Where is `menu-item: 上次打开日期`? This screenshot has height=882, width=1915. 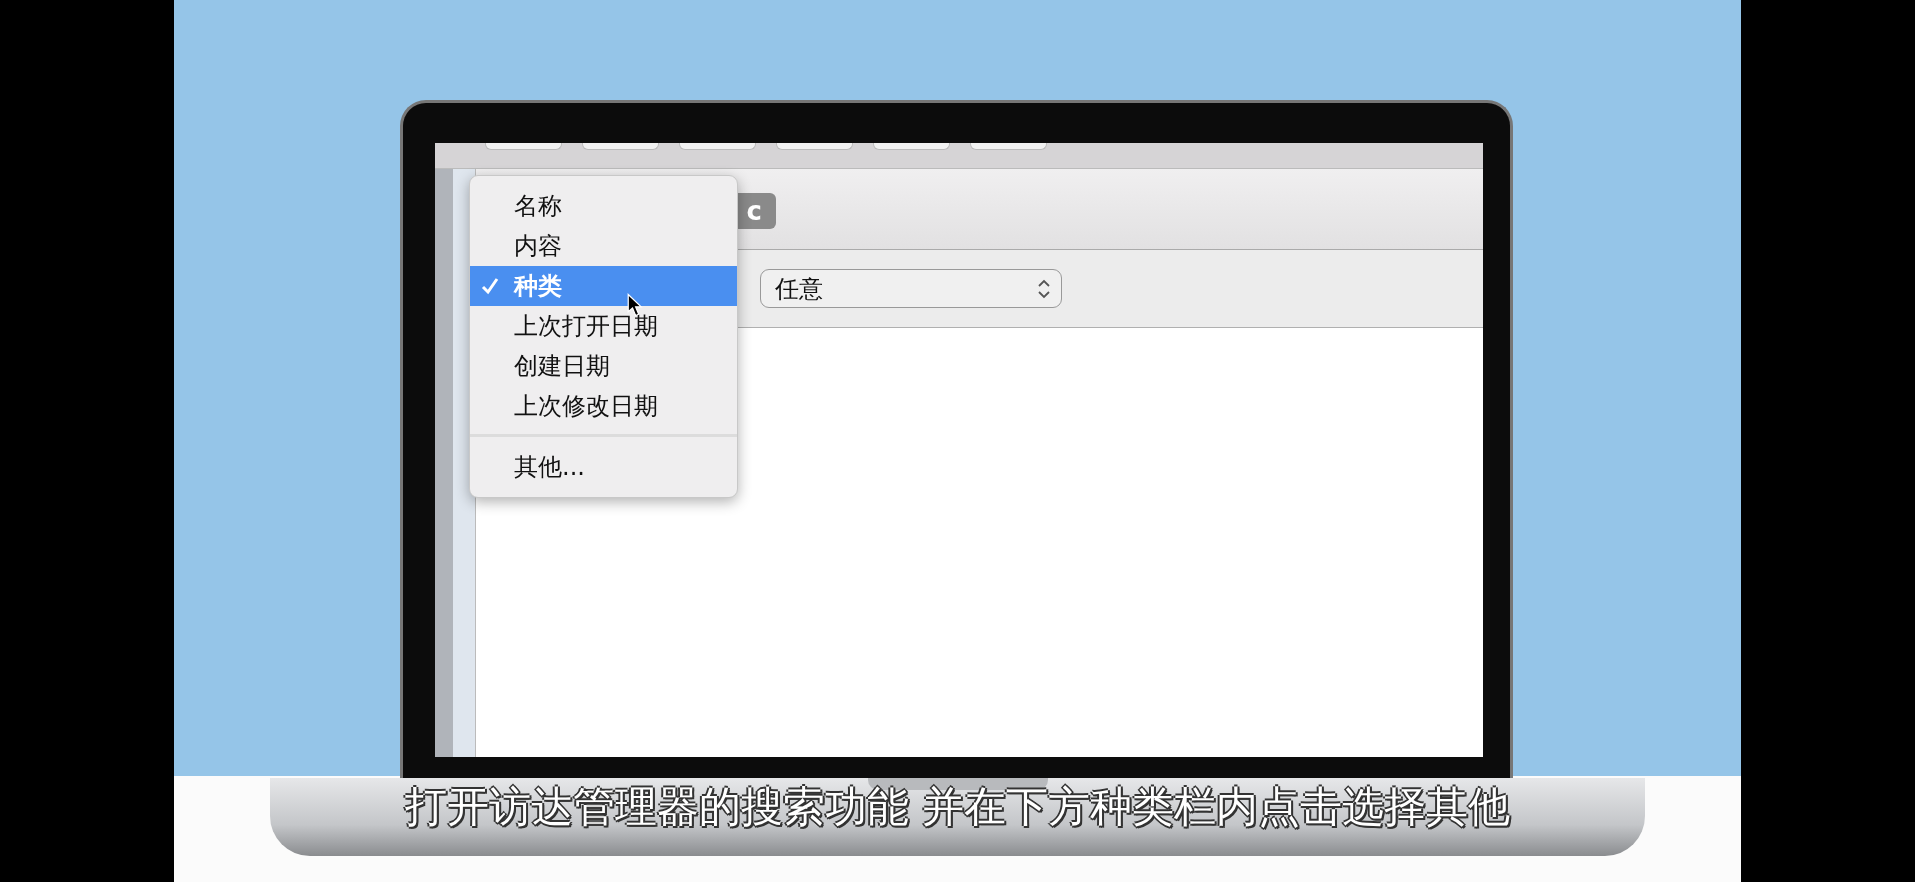 menu-item: 上次打开日期 is located at coordinates (603, 326).